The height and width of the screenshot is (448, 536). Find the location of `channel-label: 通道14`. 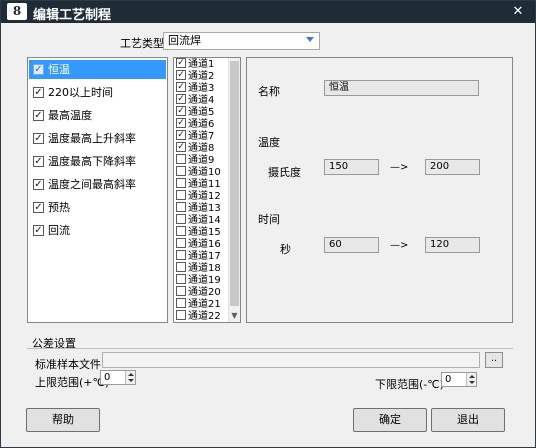

channel-label: 通道14 is located at coordinates (204, 220).